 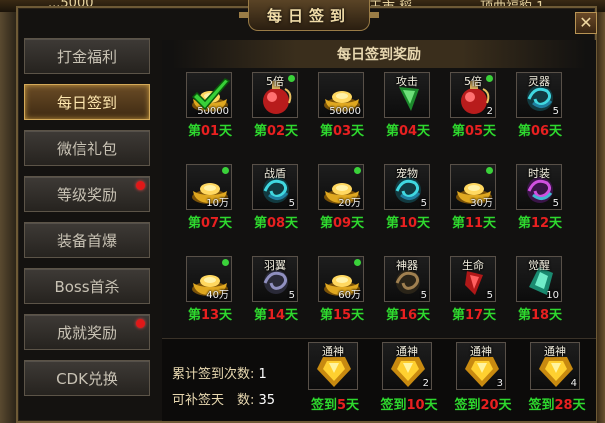 I want to click on reward-slot: 生命 5, so click(x=473, y=279).